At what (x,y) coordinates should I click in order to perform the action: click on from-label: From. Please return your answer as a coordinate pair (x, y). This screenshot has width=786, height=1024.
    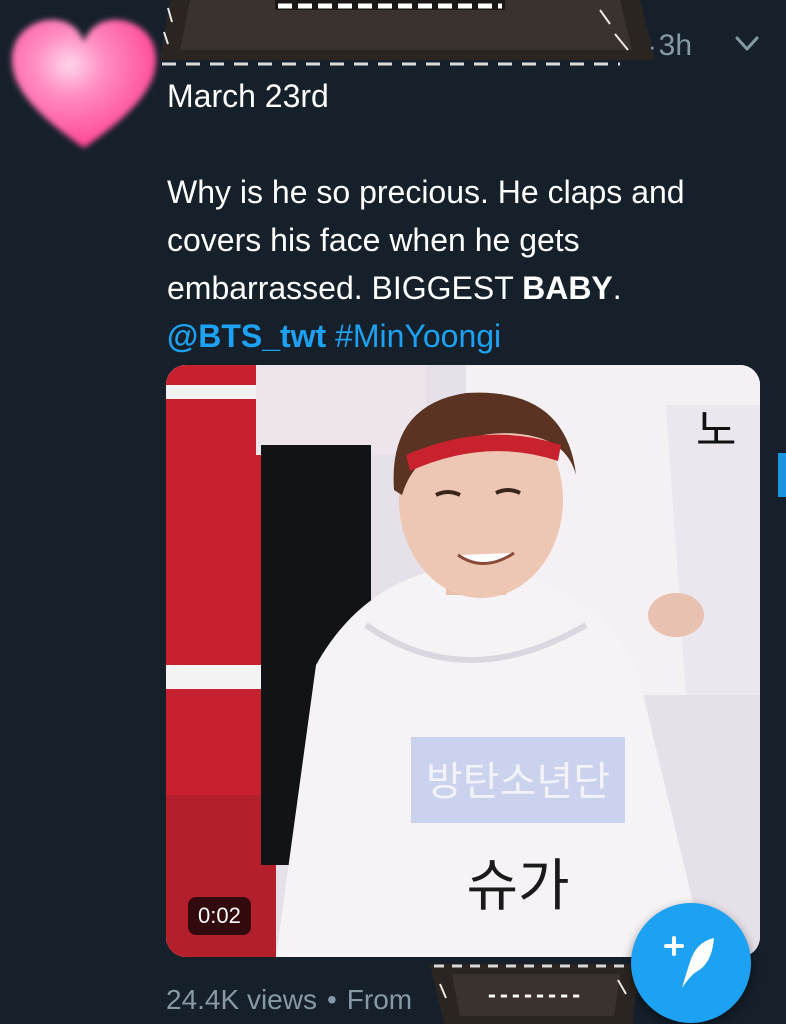
    Looking at the image, I should click on (379, 999).